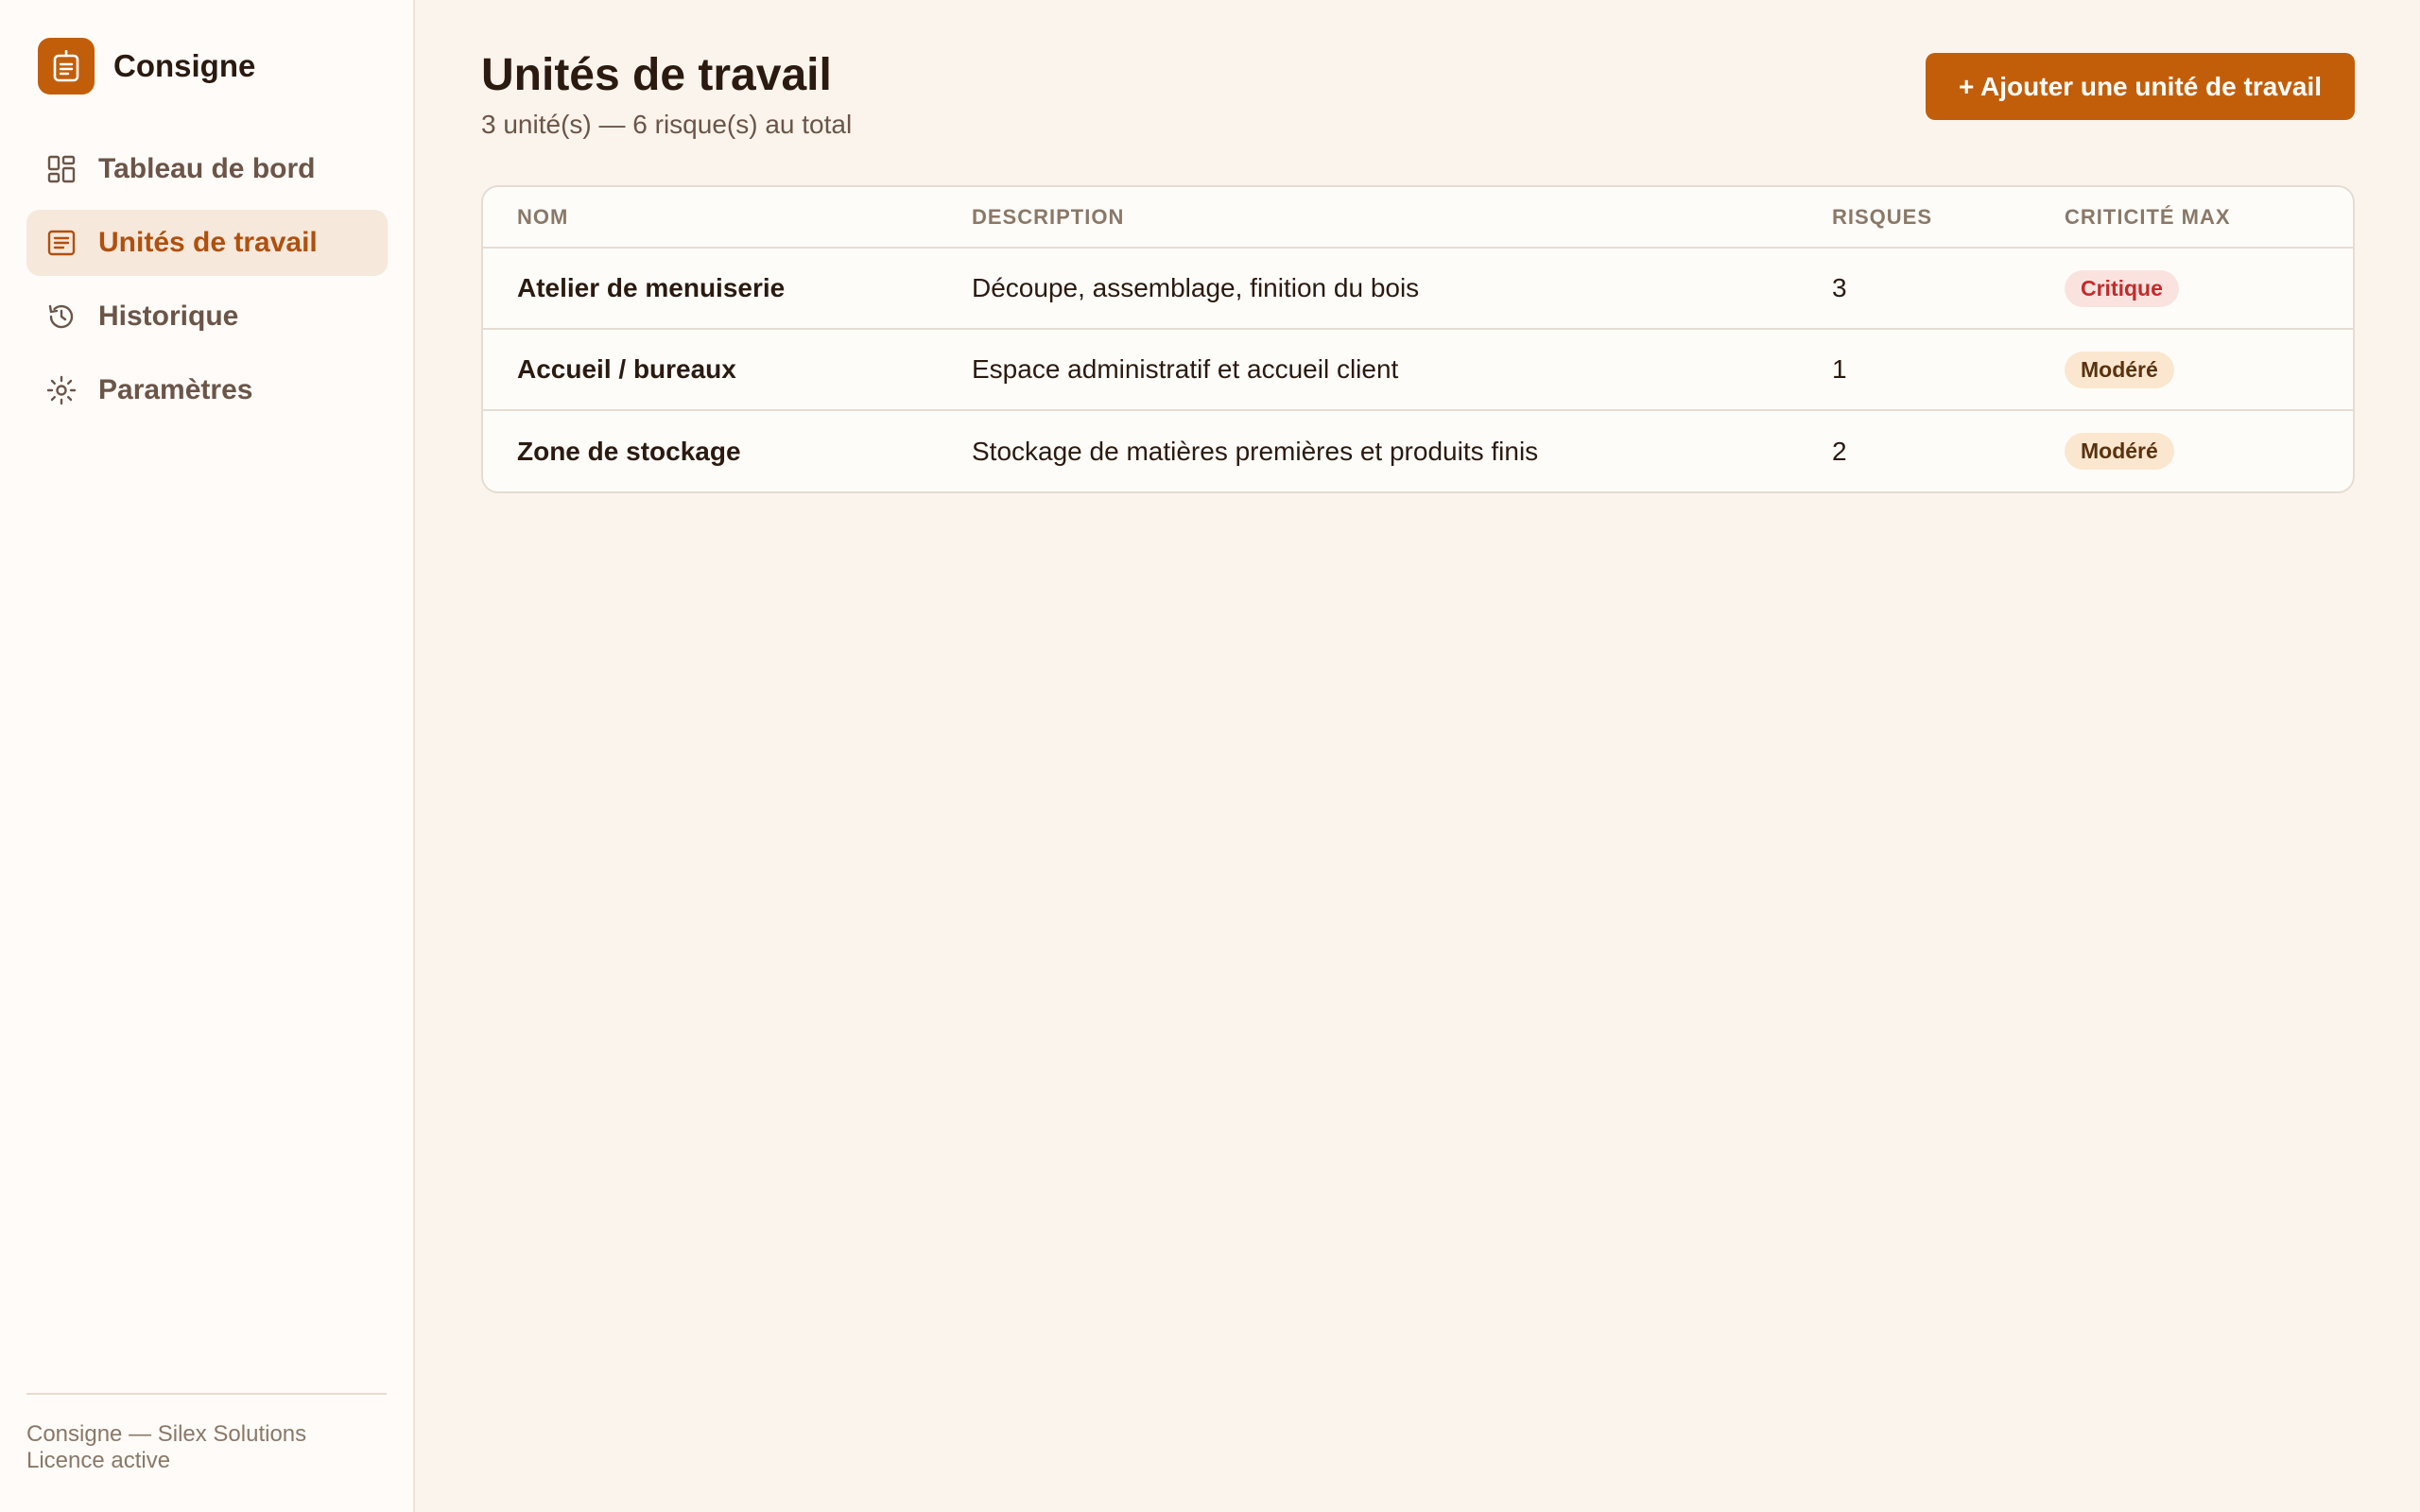  I want to click on clipboard-icon, so click(66, 66).